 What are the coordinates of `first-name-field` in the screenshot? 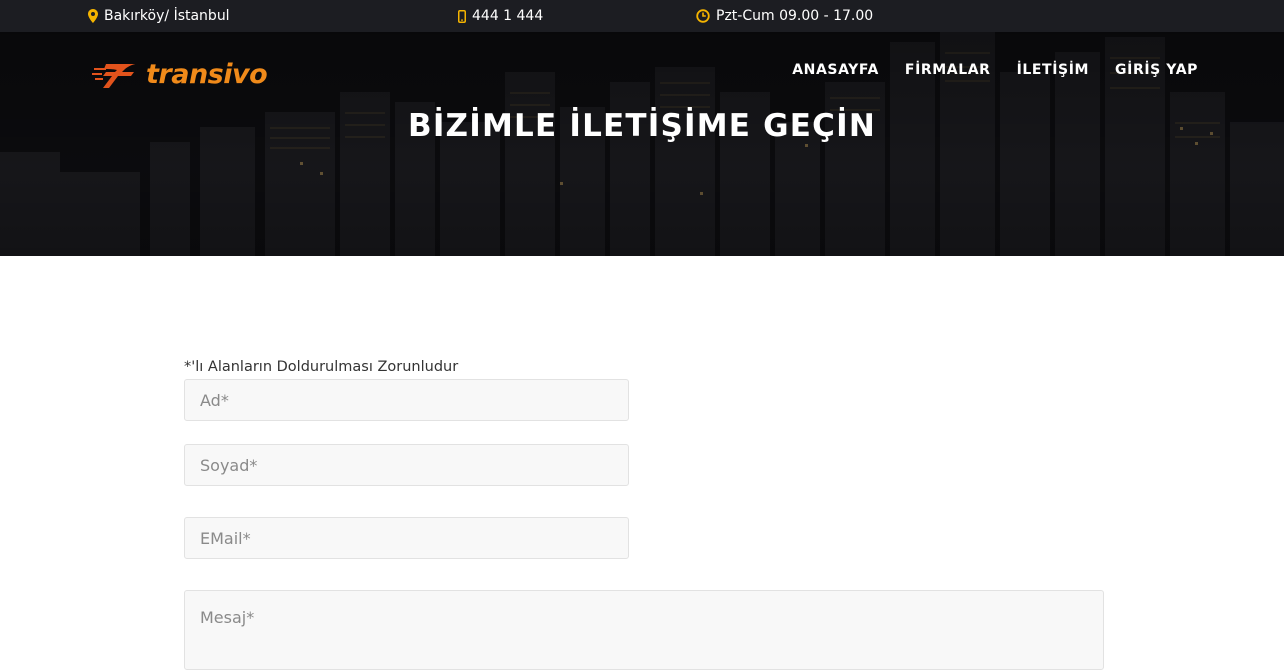 It's located at (406, 400).